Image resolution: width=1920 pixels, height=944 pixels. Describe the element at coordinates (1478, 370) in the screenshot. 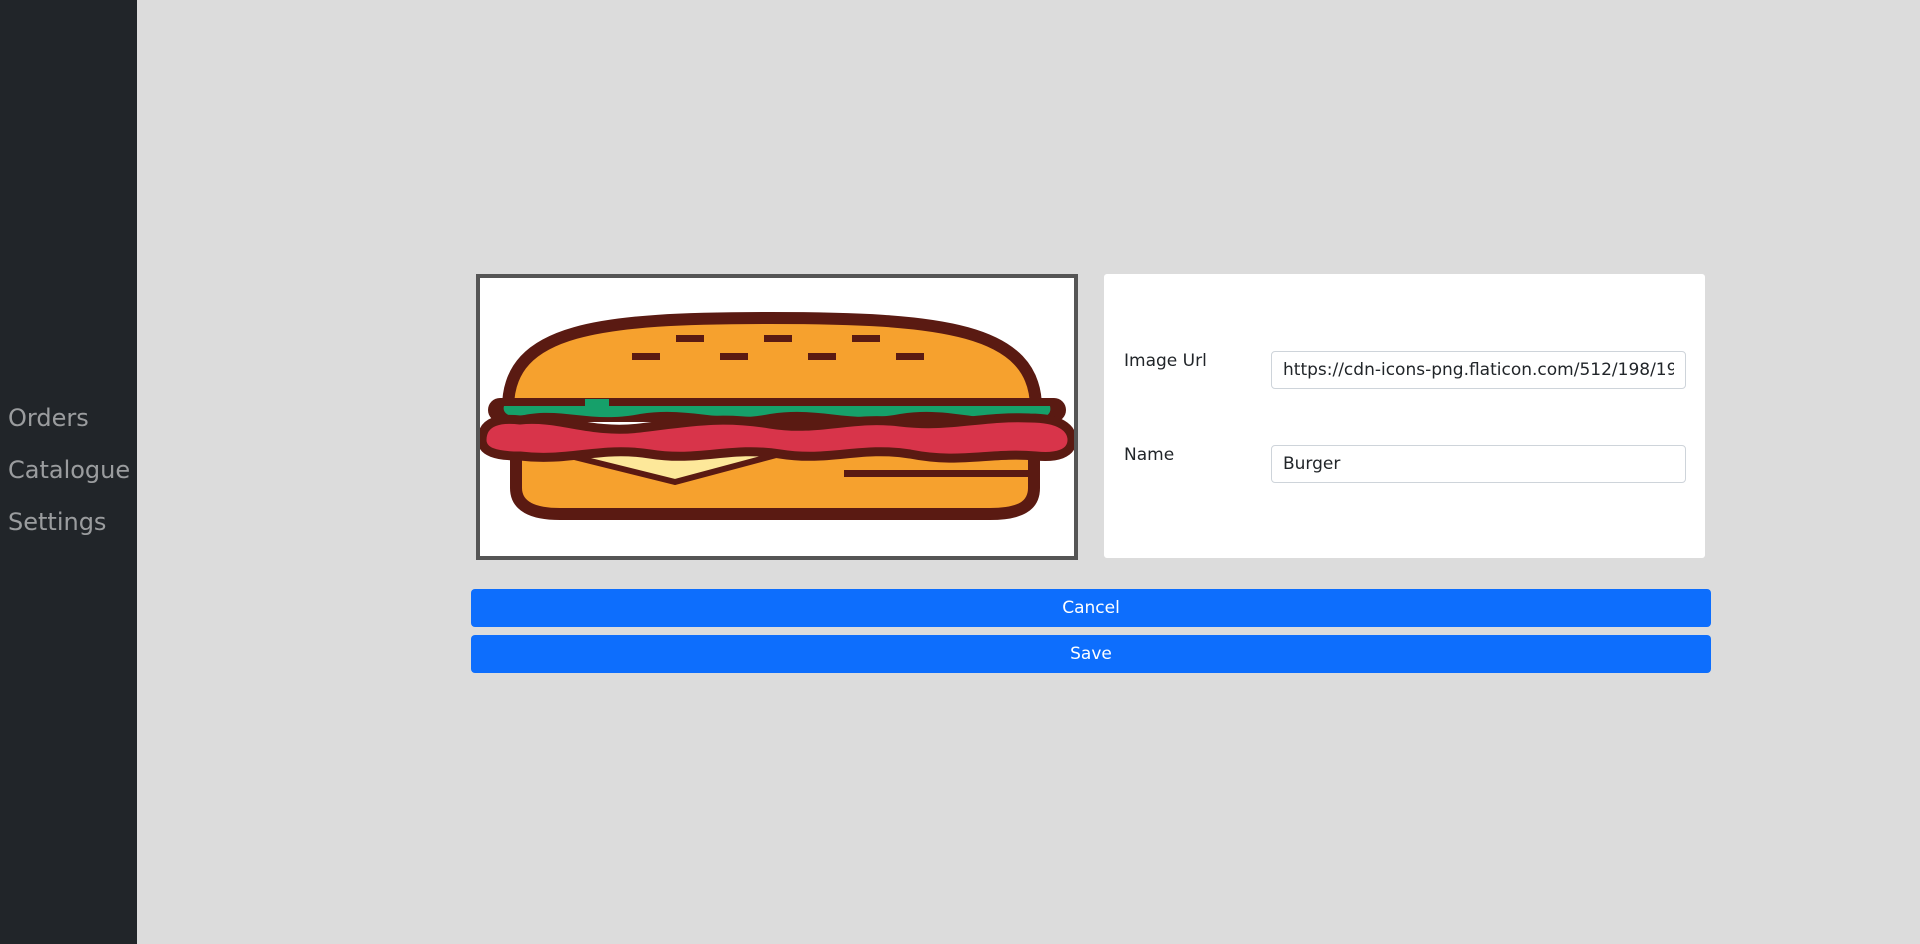

I see `image-url-input` at that location.